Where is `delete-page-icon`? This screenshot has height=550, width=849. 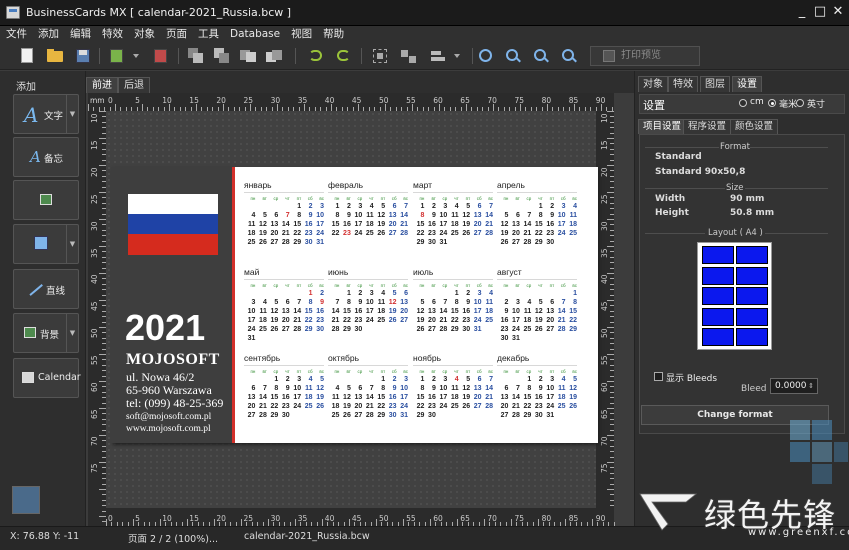 delete-page-icon is located at coordinates (161, 56).